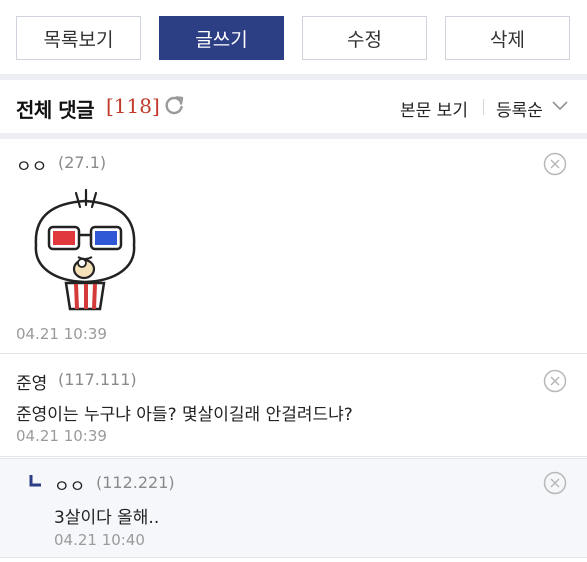 This screenshot has height=562, width=587. What do you see at coordinates (78, 38) in the screenshot?
I see `list-button: 목록보기` at bounding box center [78, 38].